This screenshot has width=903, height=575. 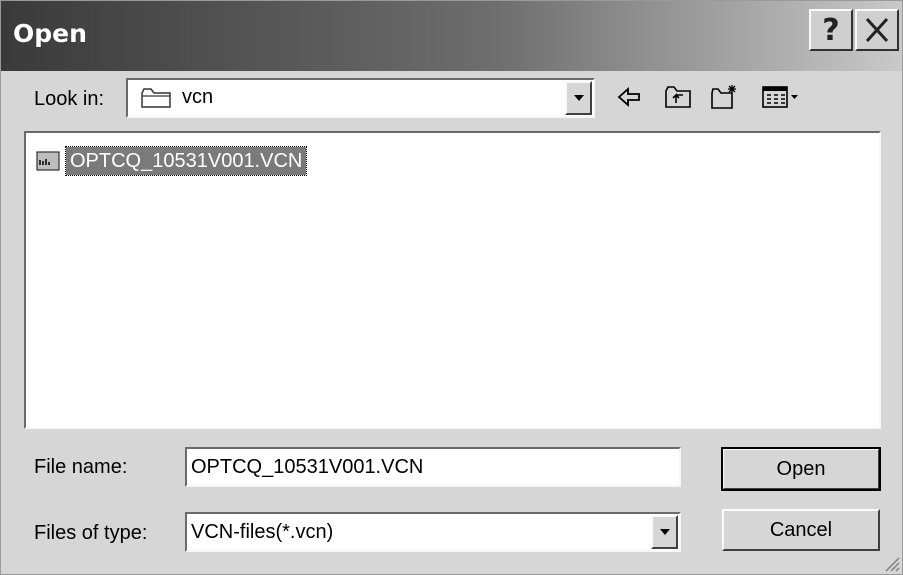 I want to click on help-button: ?, so click(x=831, y=30).